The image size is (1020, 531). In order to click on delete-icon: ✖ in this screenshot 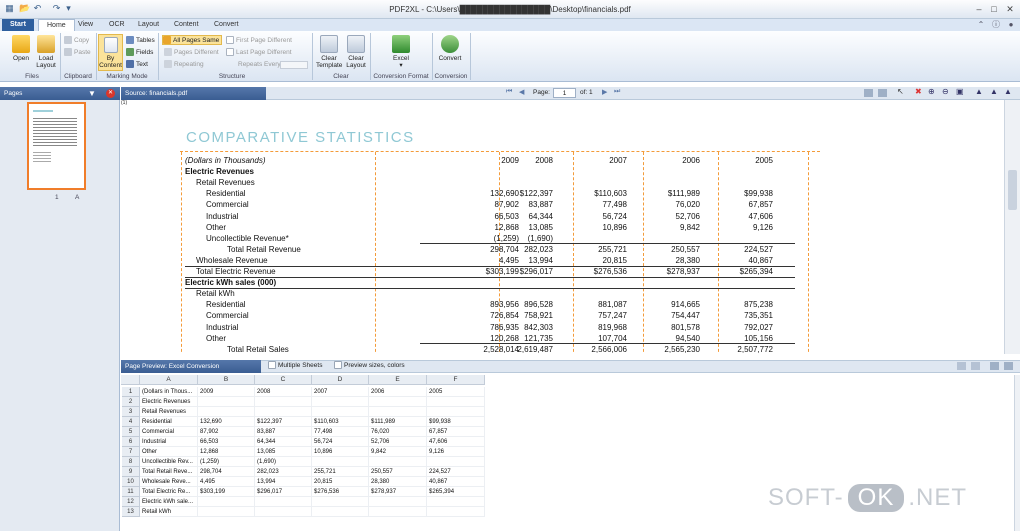, I will do `click(918, 91)`.